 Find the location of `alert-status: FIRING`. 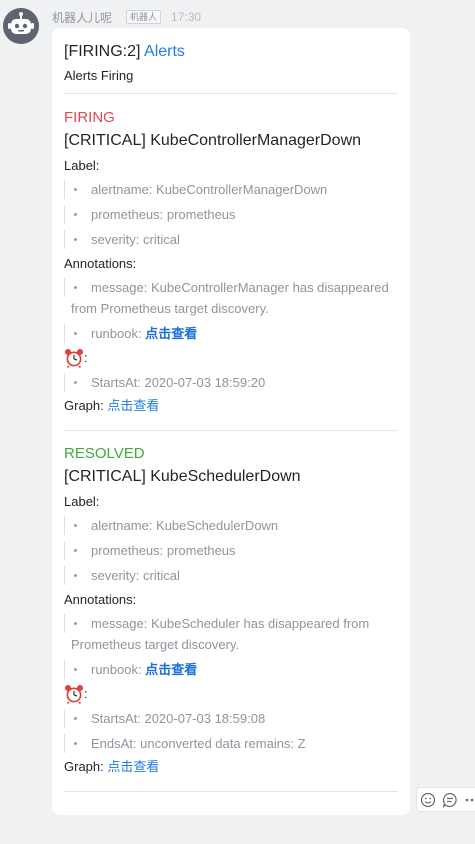

alert-status: FIRING is located at coordinates (89, 117).